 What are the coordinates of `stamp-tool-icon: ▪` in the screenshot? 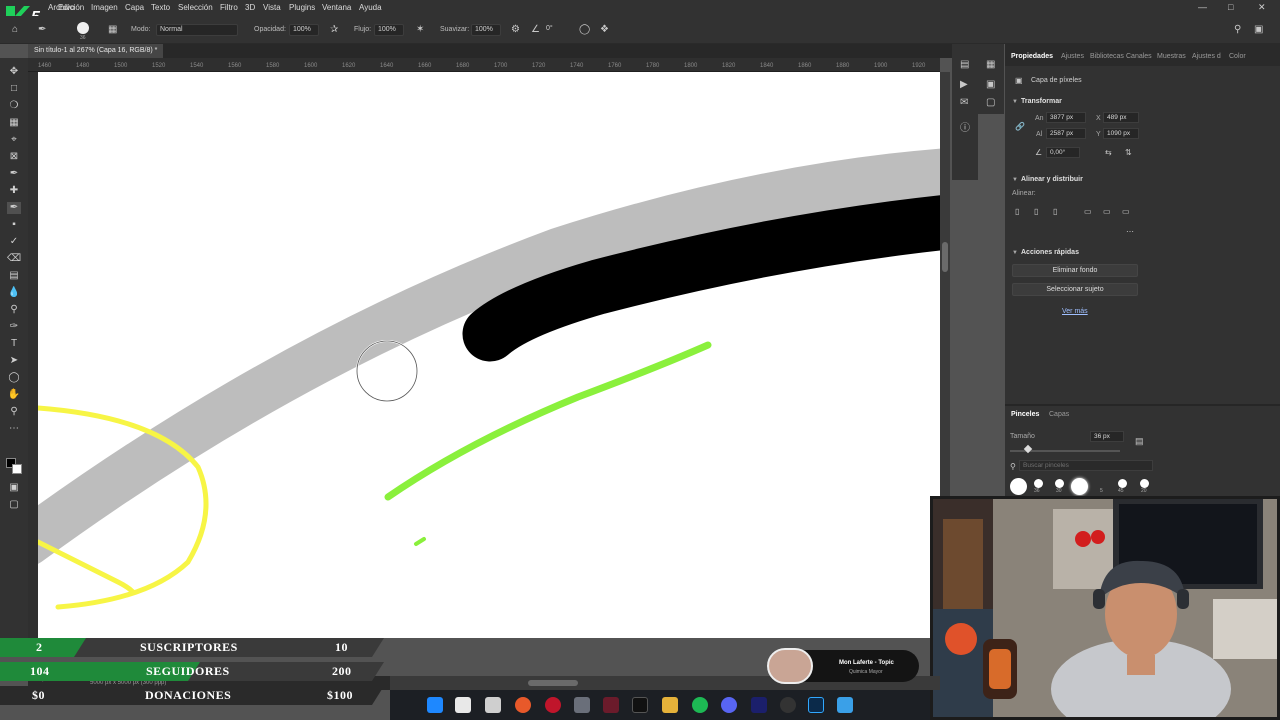 It's located at (14, 225).